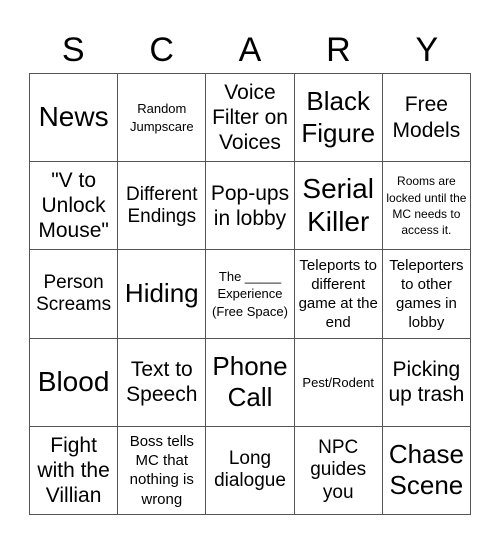  I want to click on cell-text: The _____ Experience (Free Space), so click(250, 294).